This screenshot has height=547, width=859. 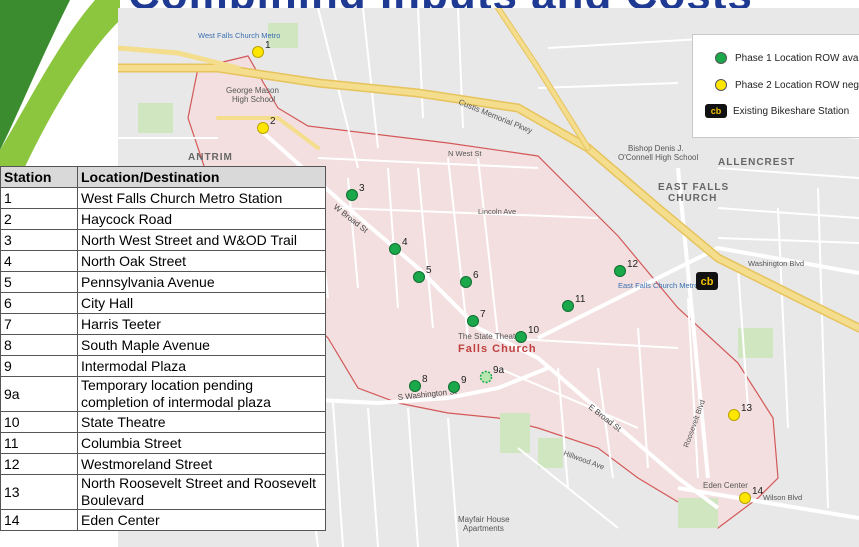 I want to click on station-marker-label: 13, so click(x=747, y=408).